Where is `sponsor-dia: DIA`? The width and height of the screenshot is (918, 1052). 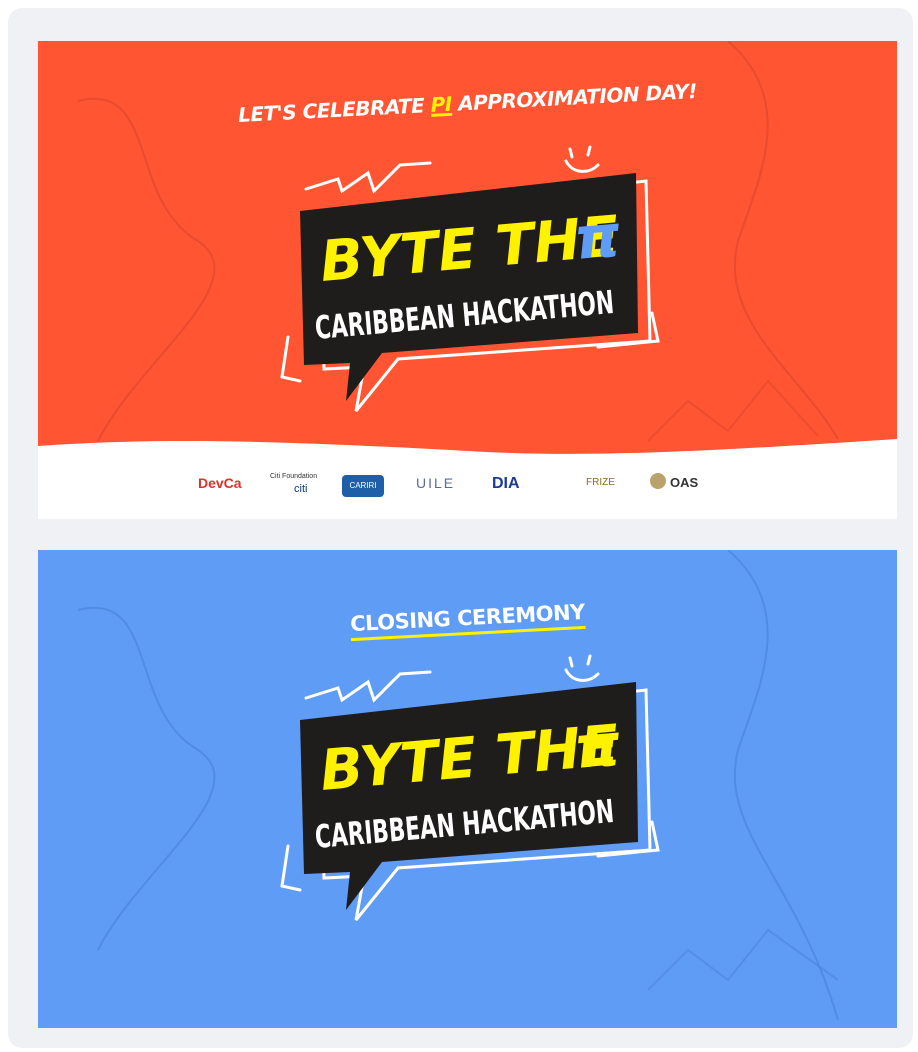
sponsor-dia: DIA is located at coordinates (506, 483).